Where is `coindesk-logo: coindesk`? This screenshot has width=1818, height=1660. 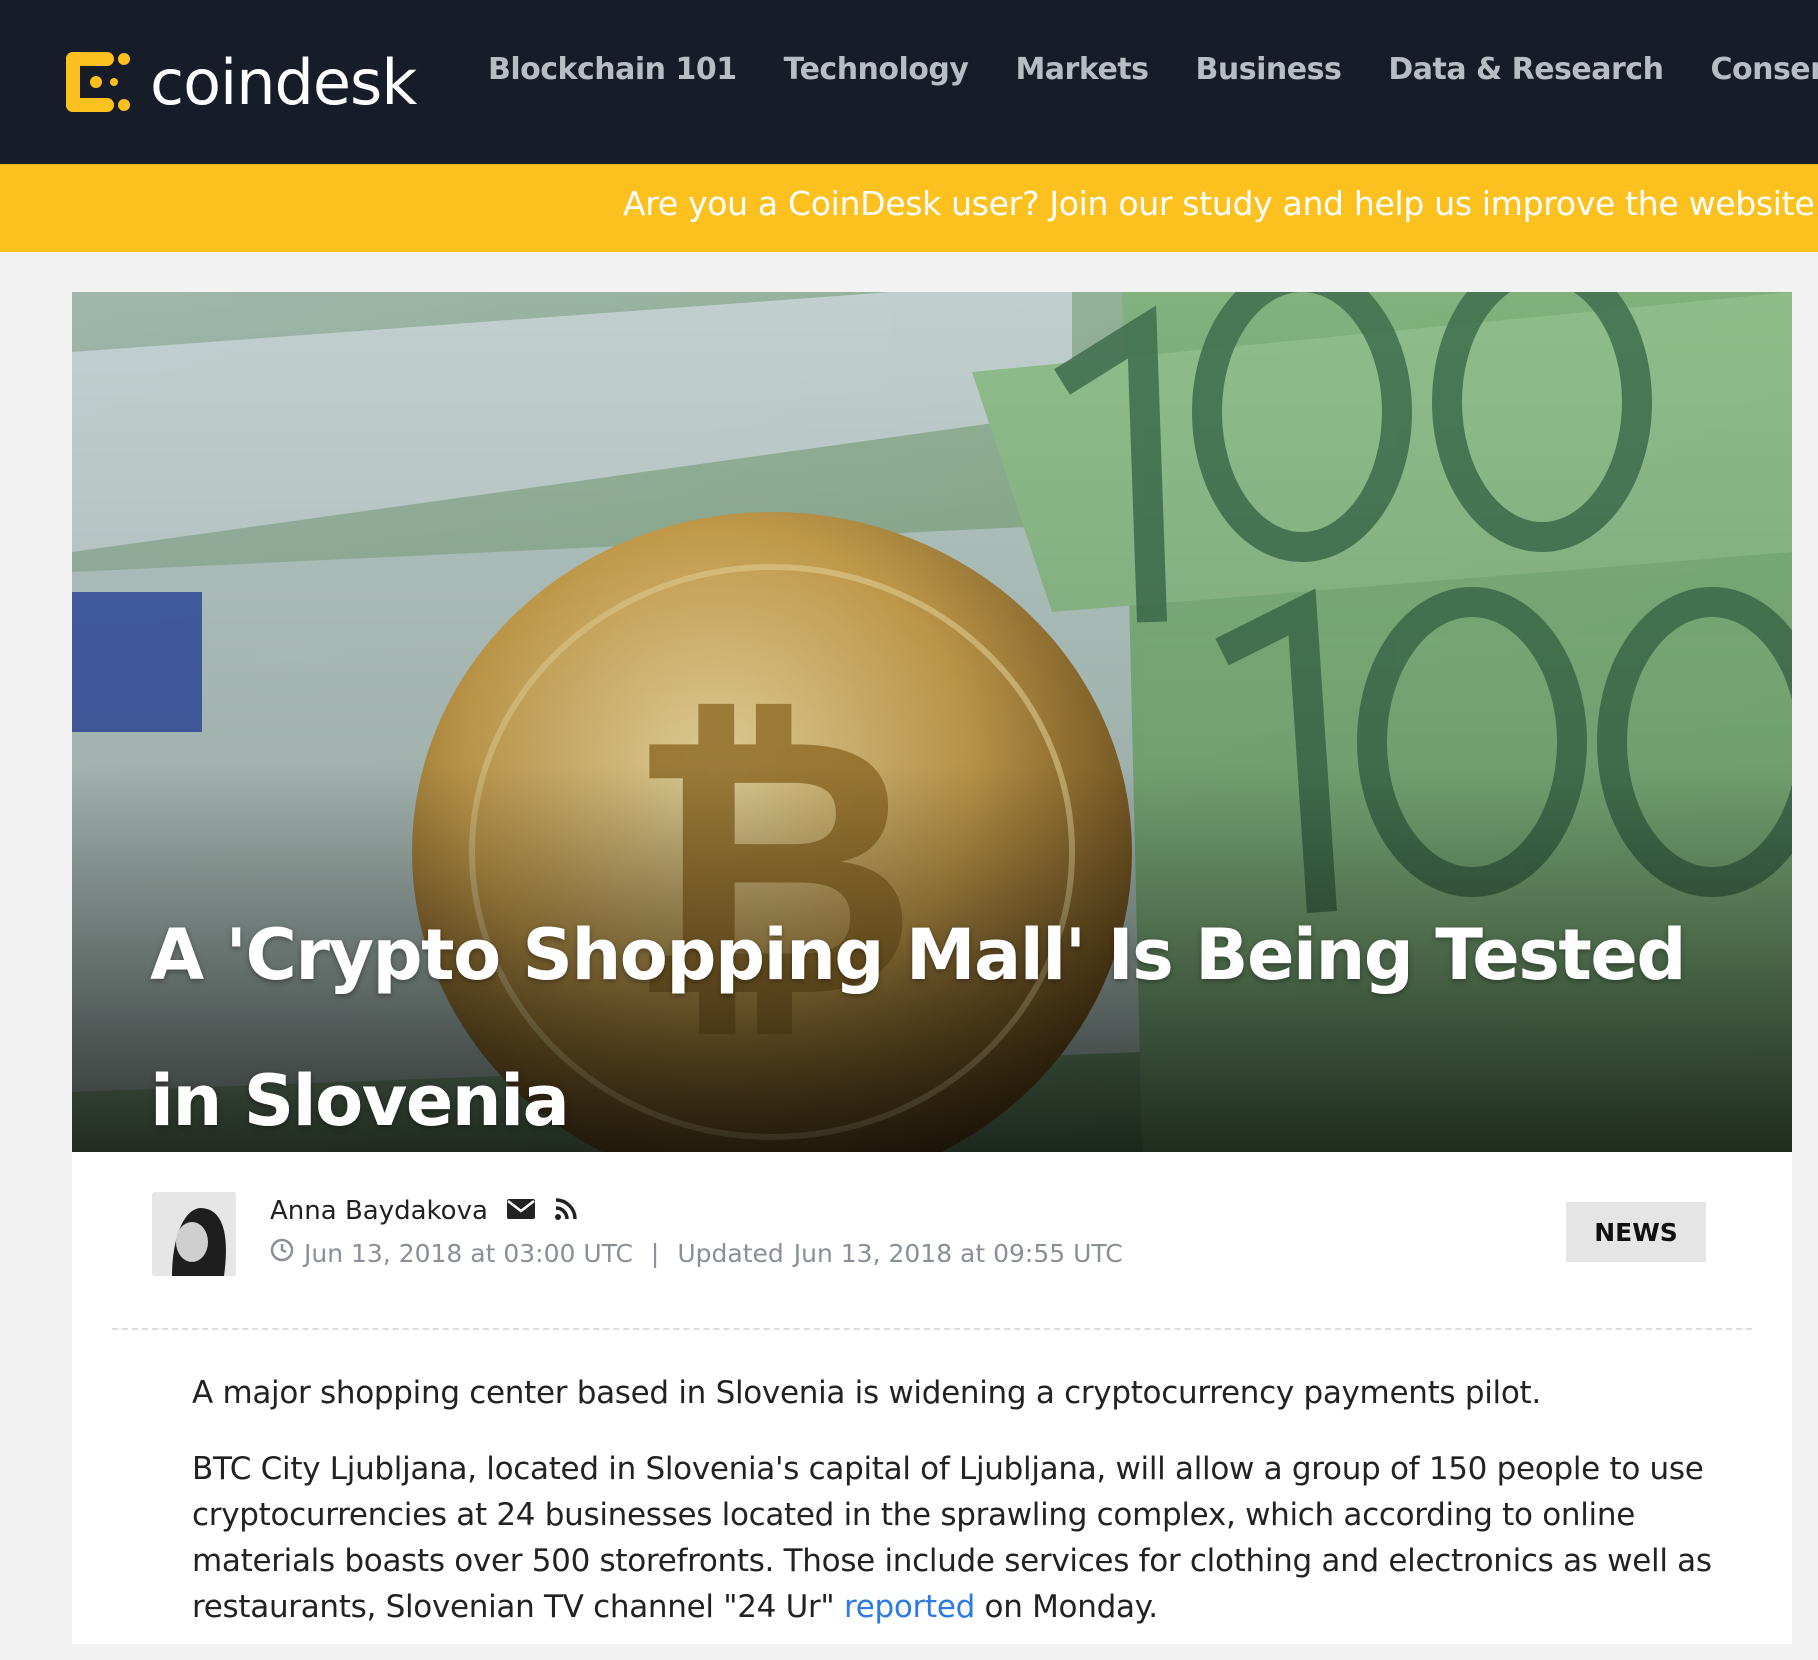
coindesk-logo: coindesk is located at coordinates (239, 82).